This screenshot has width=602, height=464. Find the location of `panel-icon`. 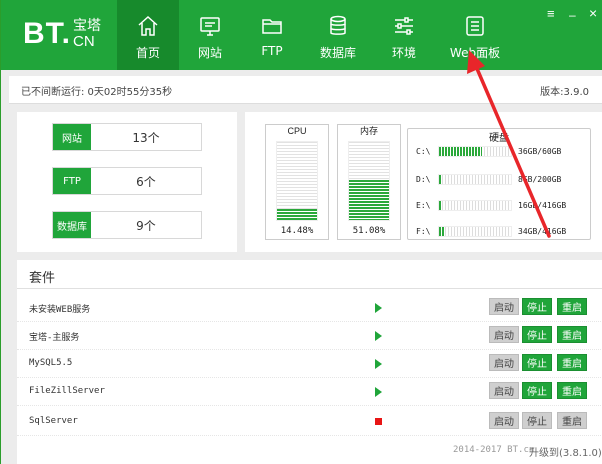

panel-icon is located at coordinates (475, 26).